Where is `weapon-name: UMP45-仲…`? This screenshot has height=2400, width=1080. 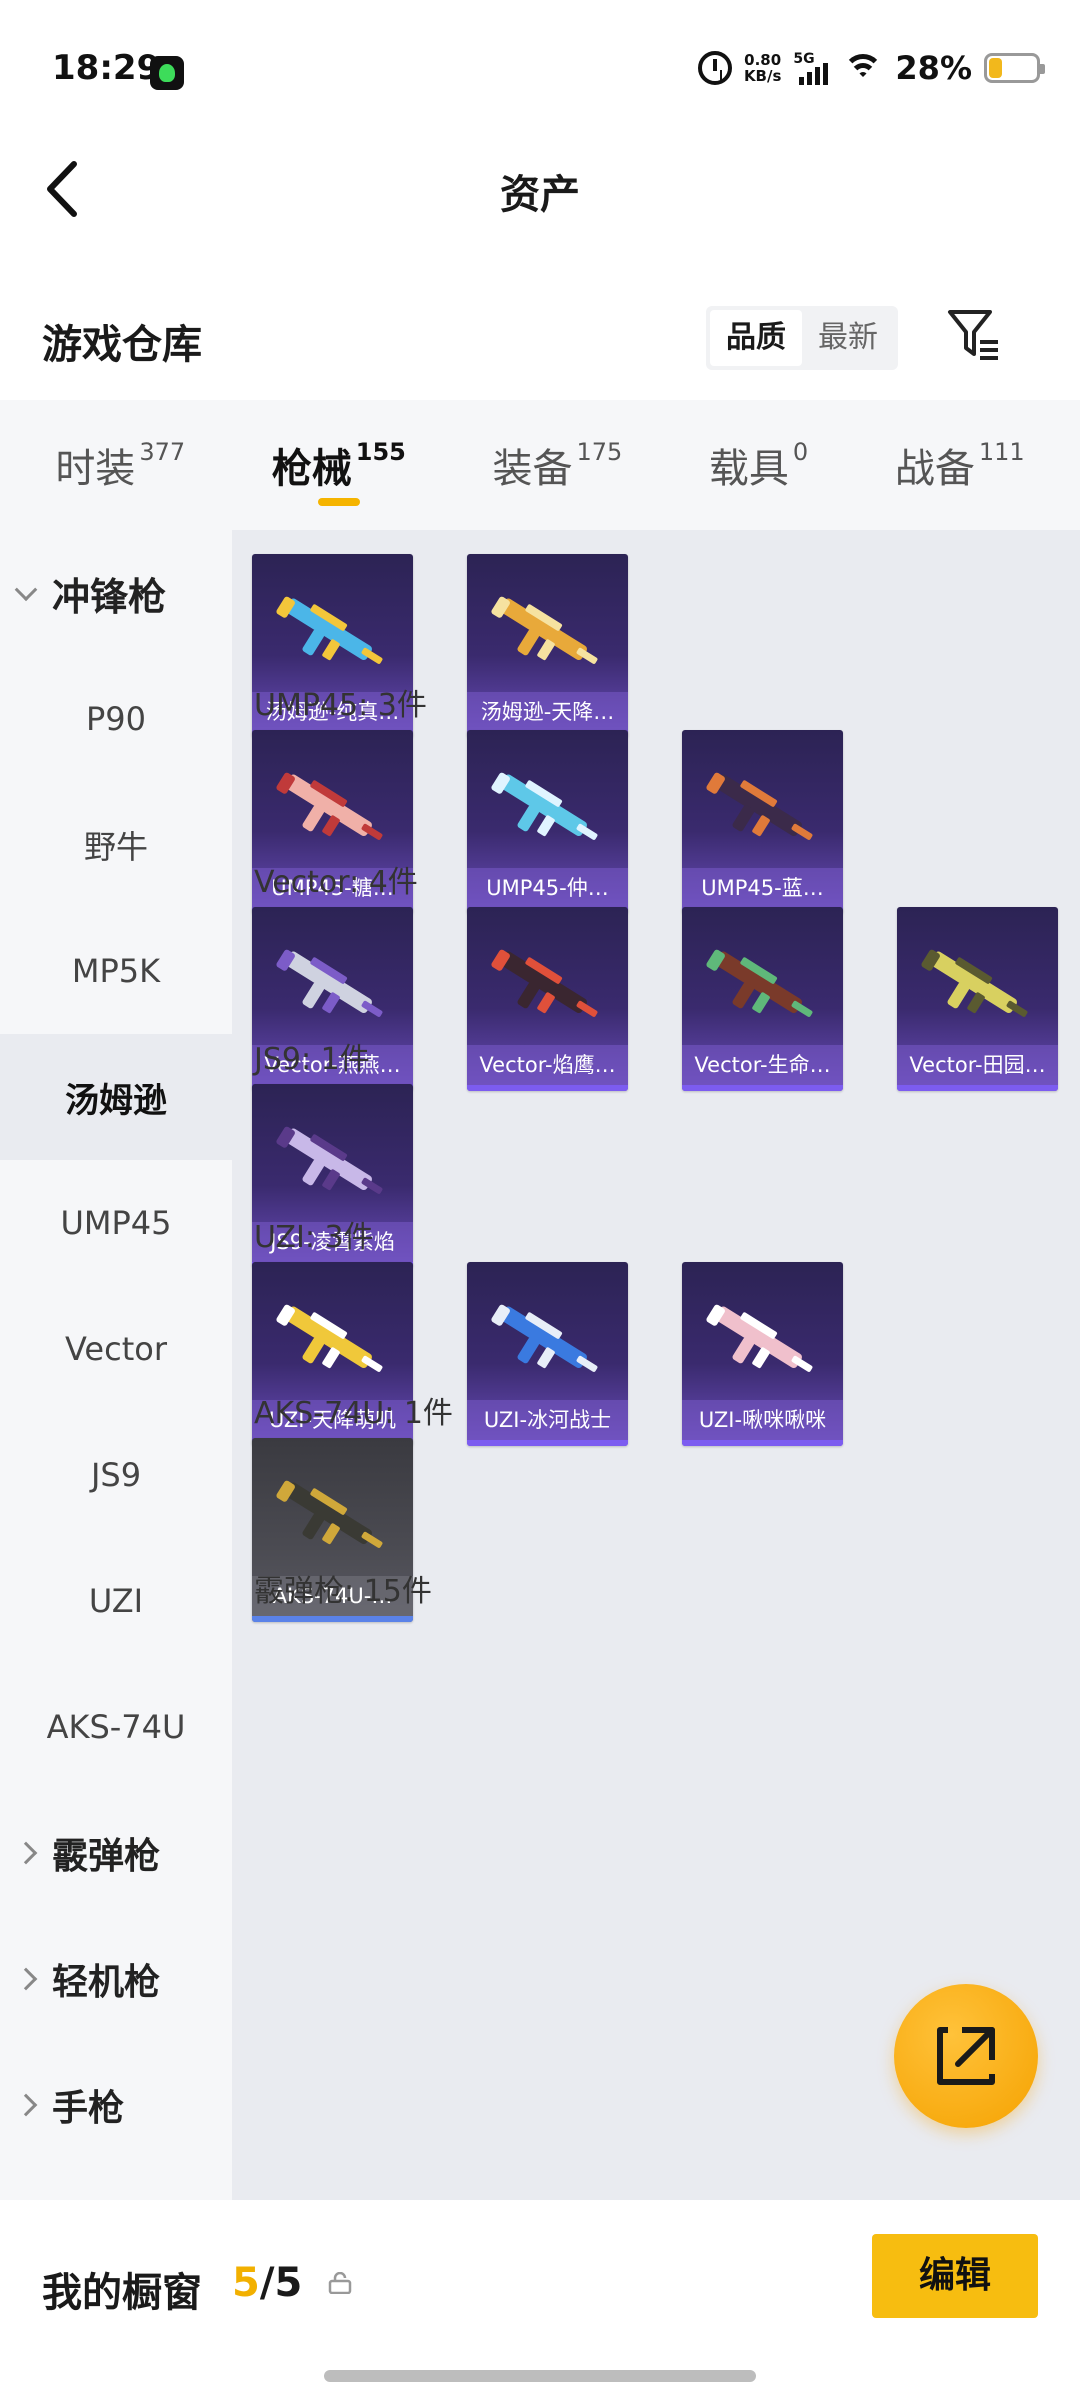
weapon-name: UMP45-仲… is located at coordinates (547, 888).